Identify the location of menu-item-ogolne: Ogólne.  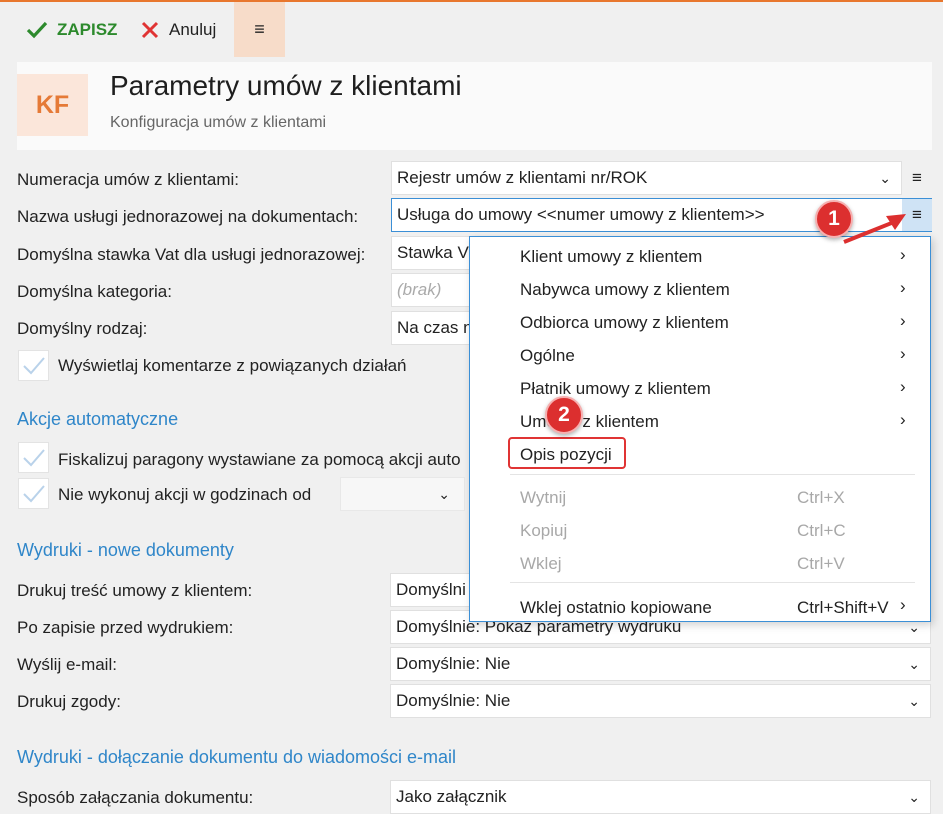
(547, 356).